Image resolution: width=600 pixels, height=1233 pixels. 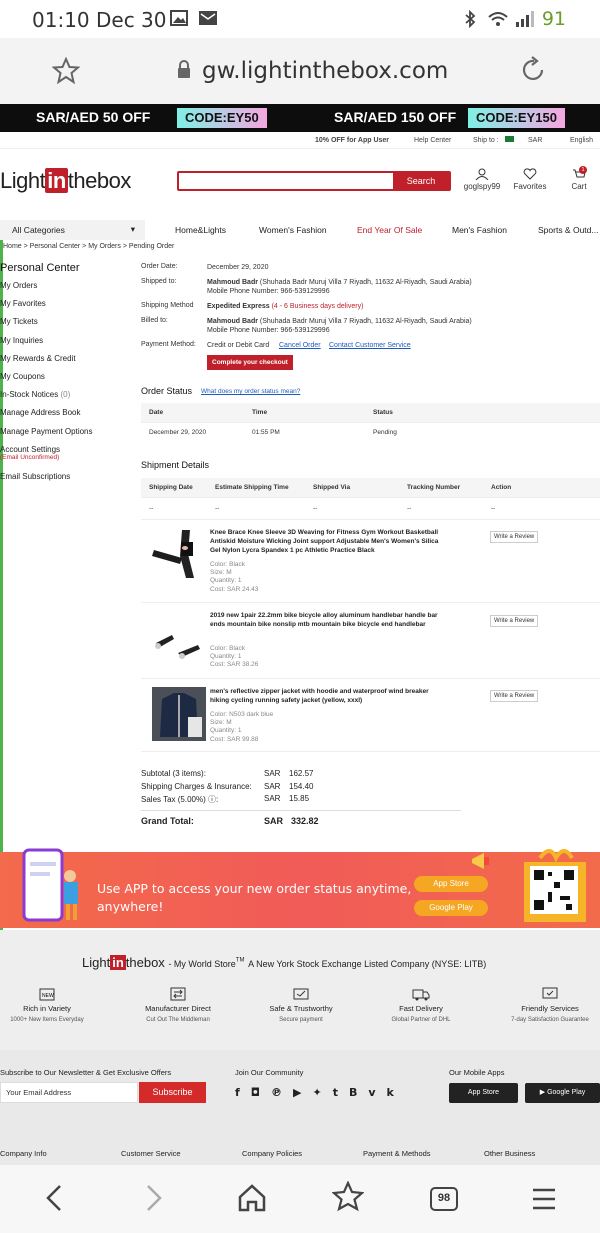 I want to click on home-icon, so click(x=252, y=1198).